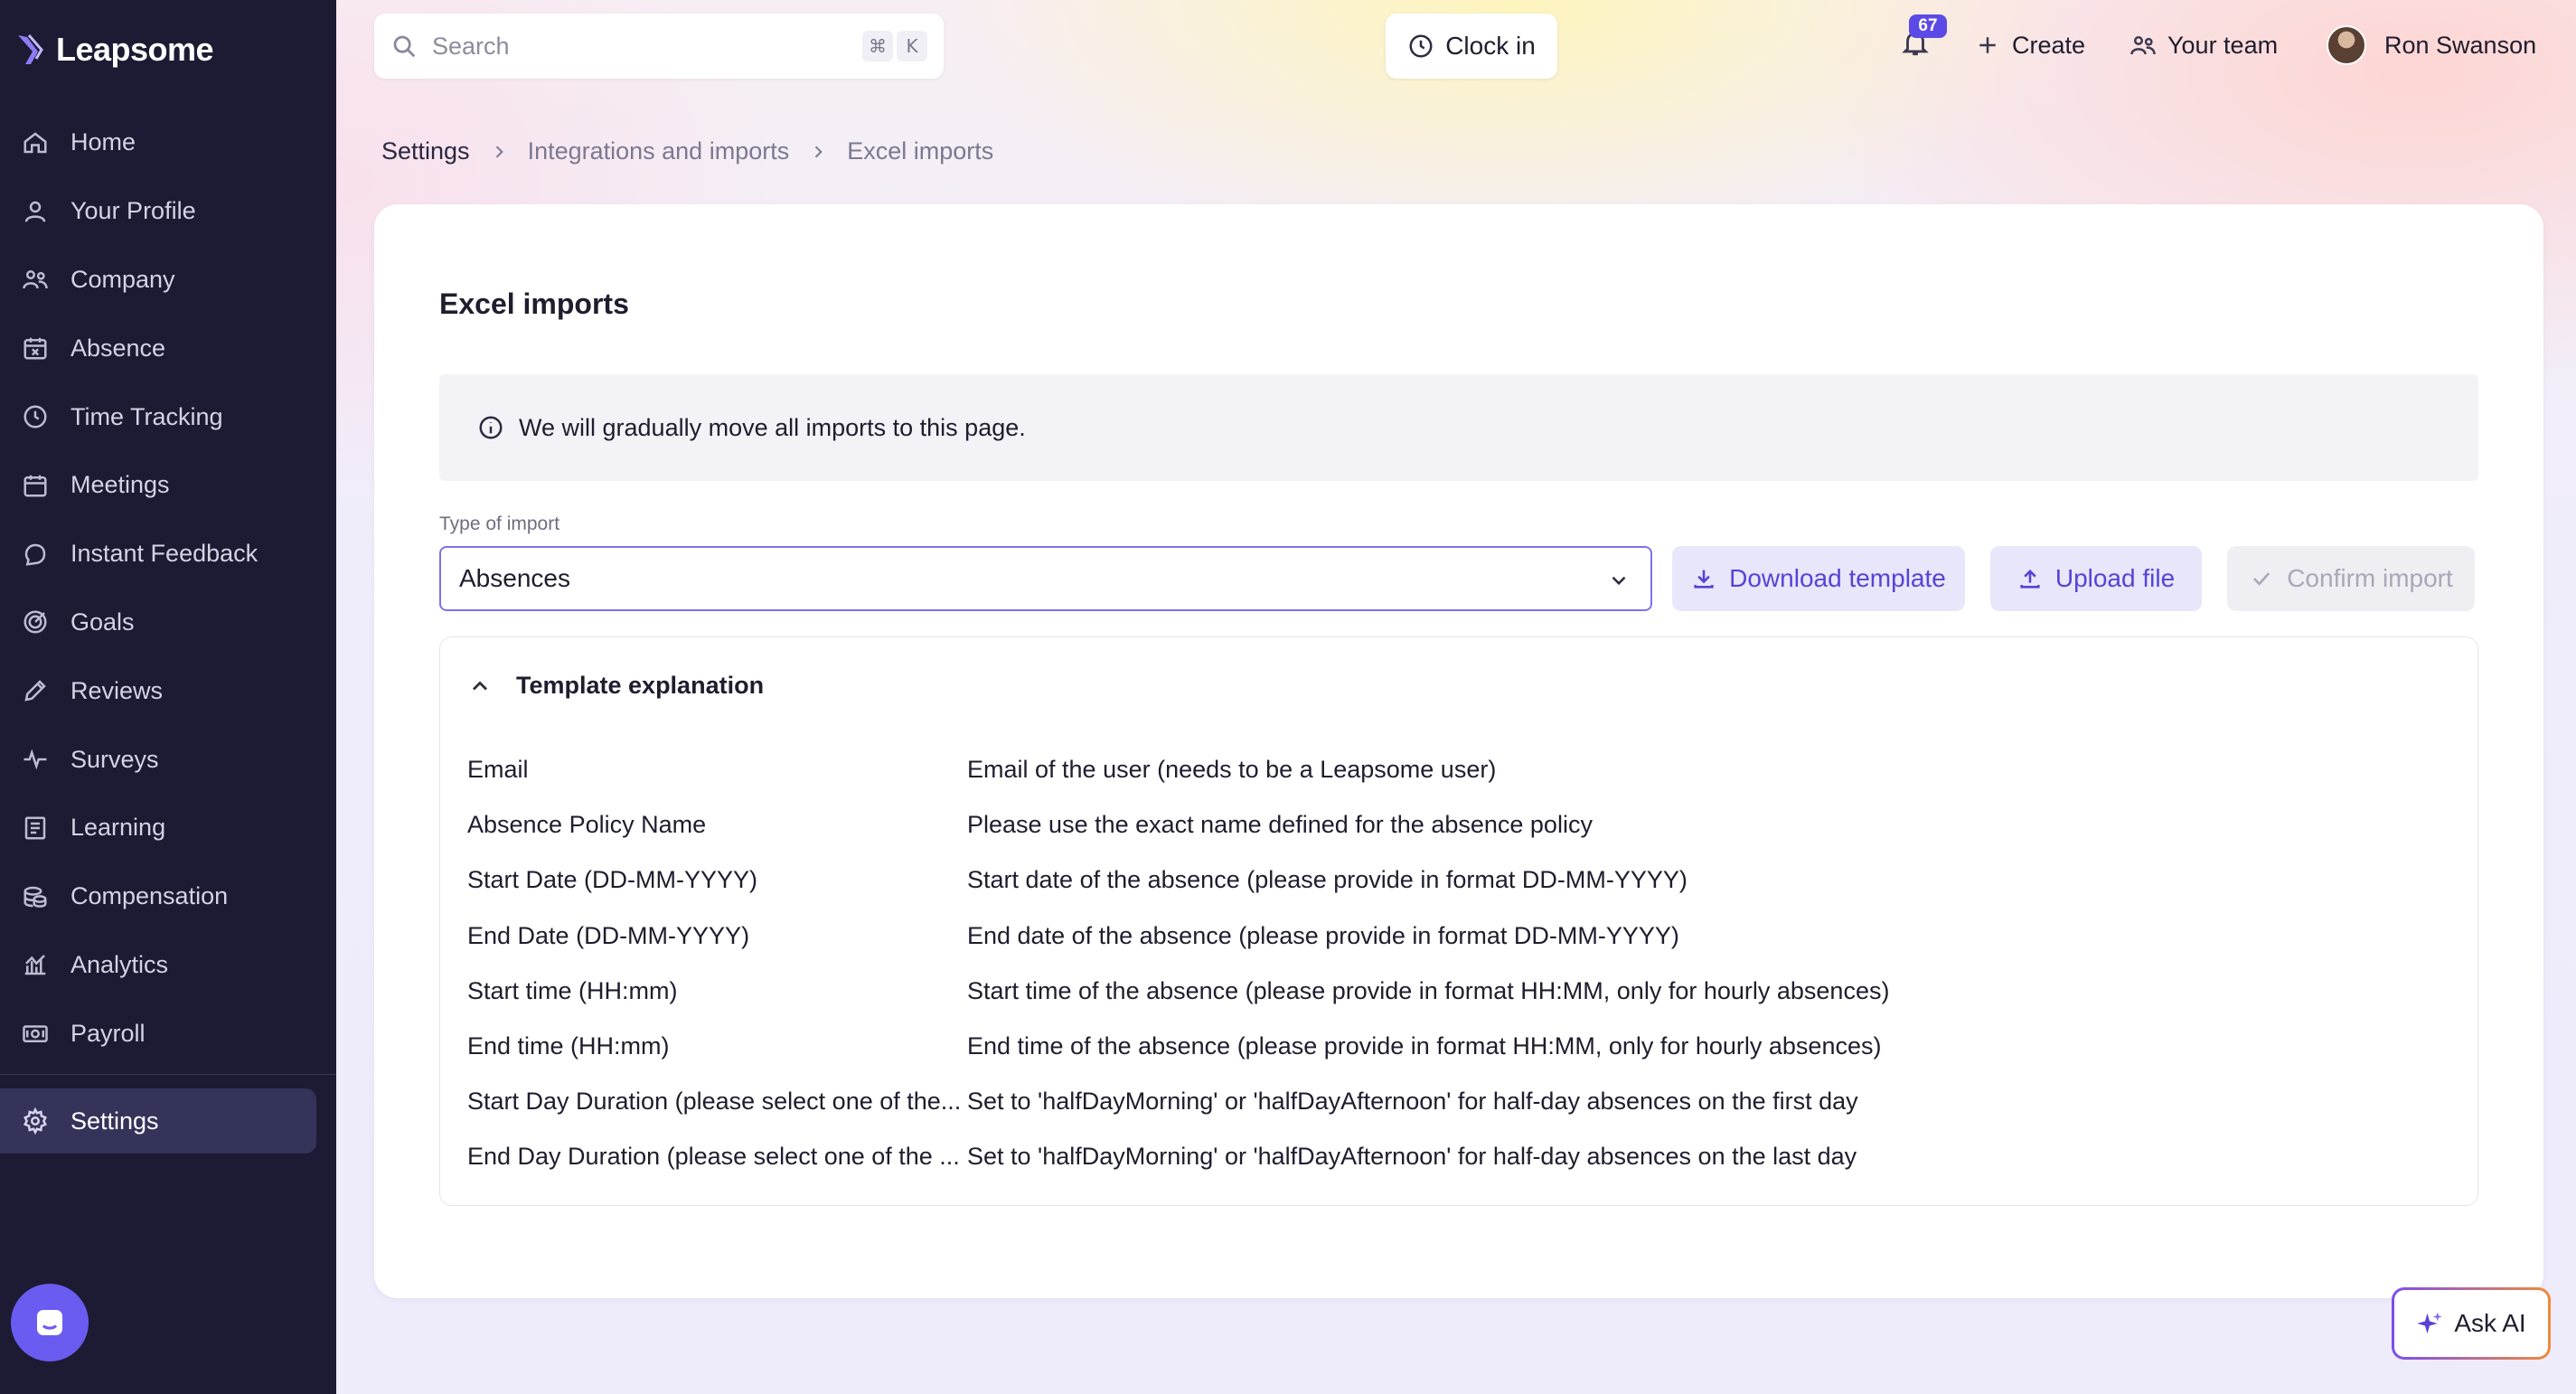 The image size is (2576, 1394). What do you see at coordinates (2143, 46) in the screenshot?
I see `team-icon` at bounding box center [2143, 46].